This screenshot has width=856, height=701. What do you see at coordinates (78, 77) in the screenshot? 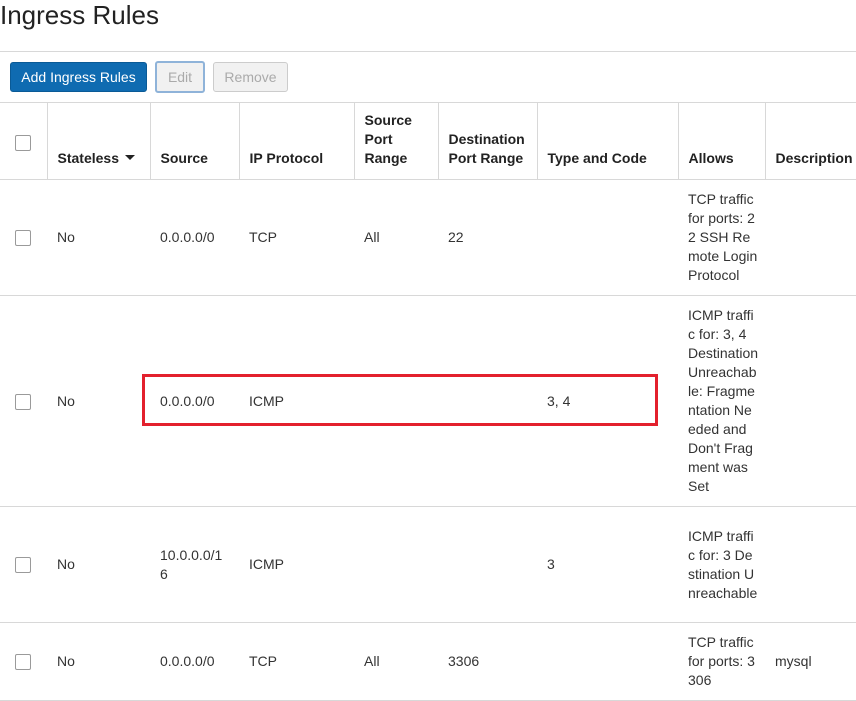
I see `add-ingress-rules-button: Add Ingress Rules` at bounding box center [78, 77].